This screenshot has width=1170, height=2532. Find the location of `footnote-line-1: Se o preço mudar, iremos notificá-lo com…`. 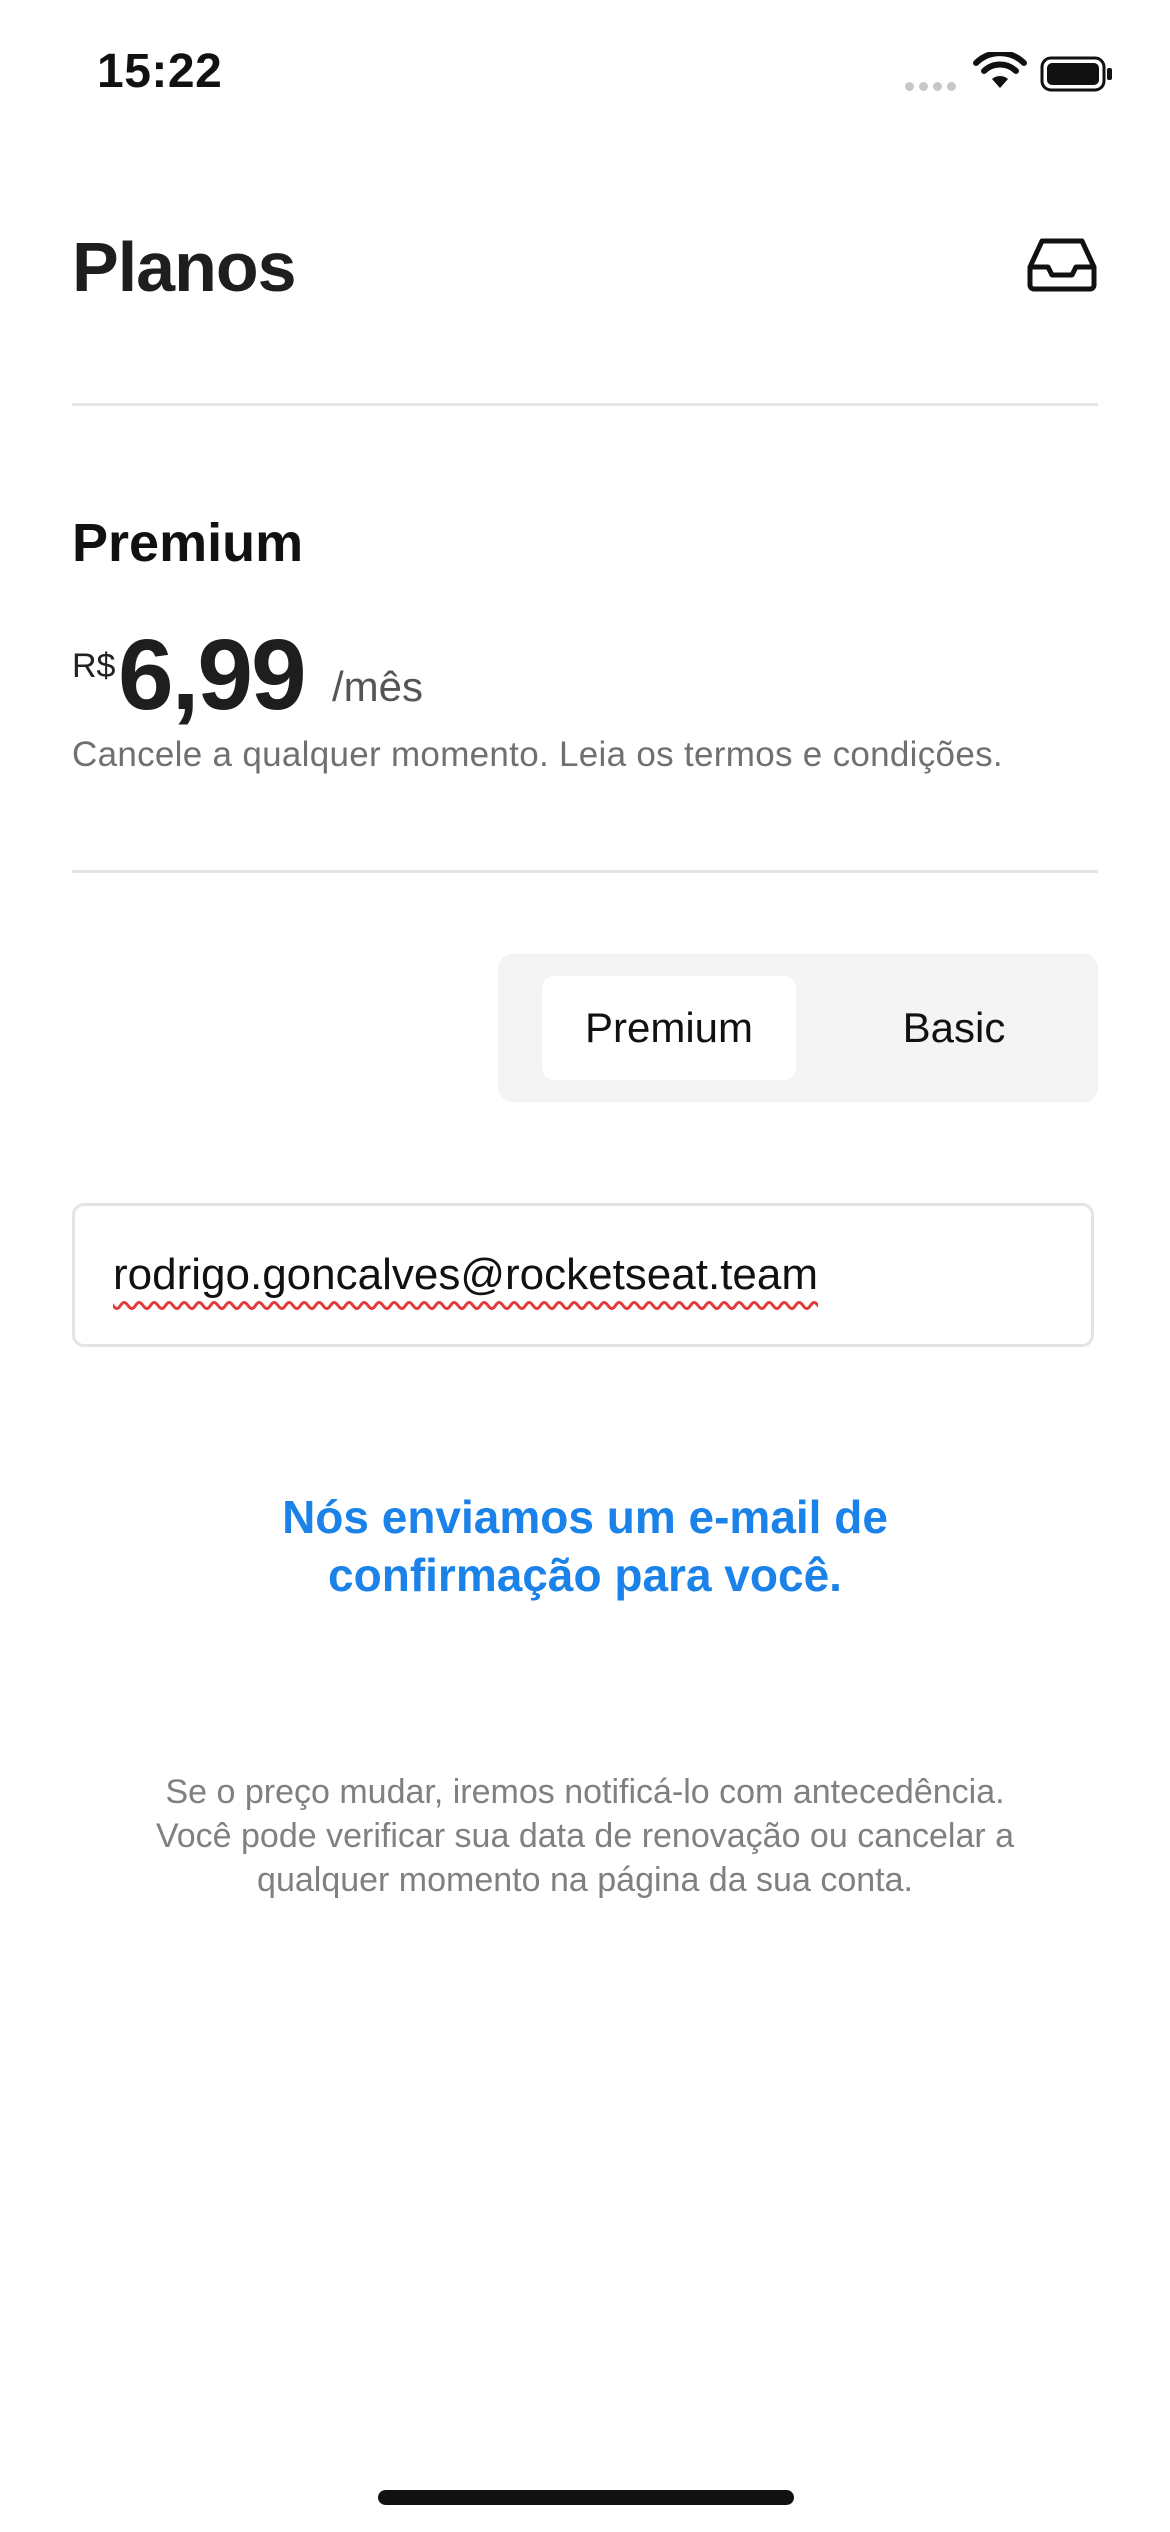

footnote-line-1: Se o preço mudar, iremos notificá-lo com… is located at coordinates (585, 1792).